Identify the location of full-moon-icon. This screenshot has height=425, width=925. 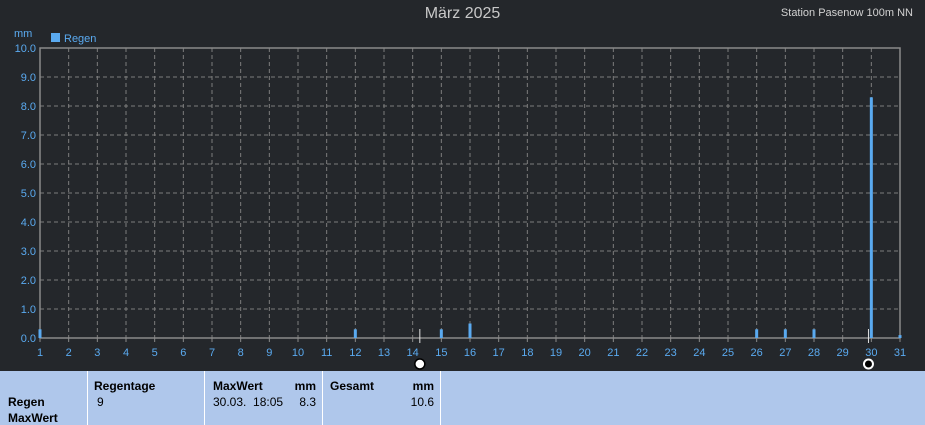
(420, 364).